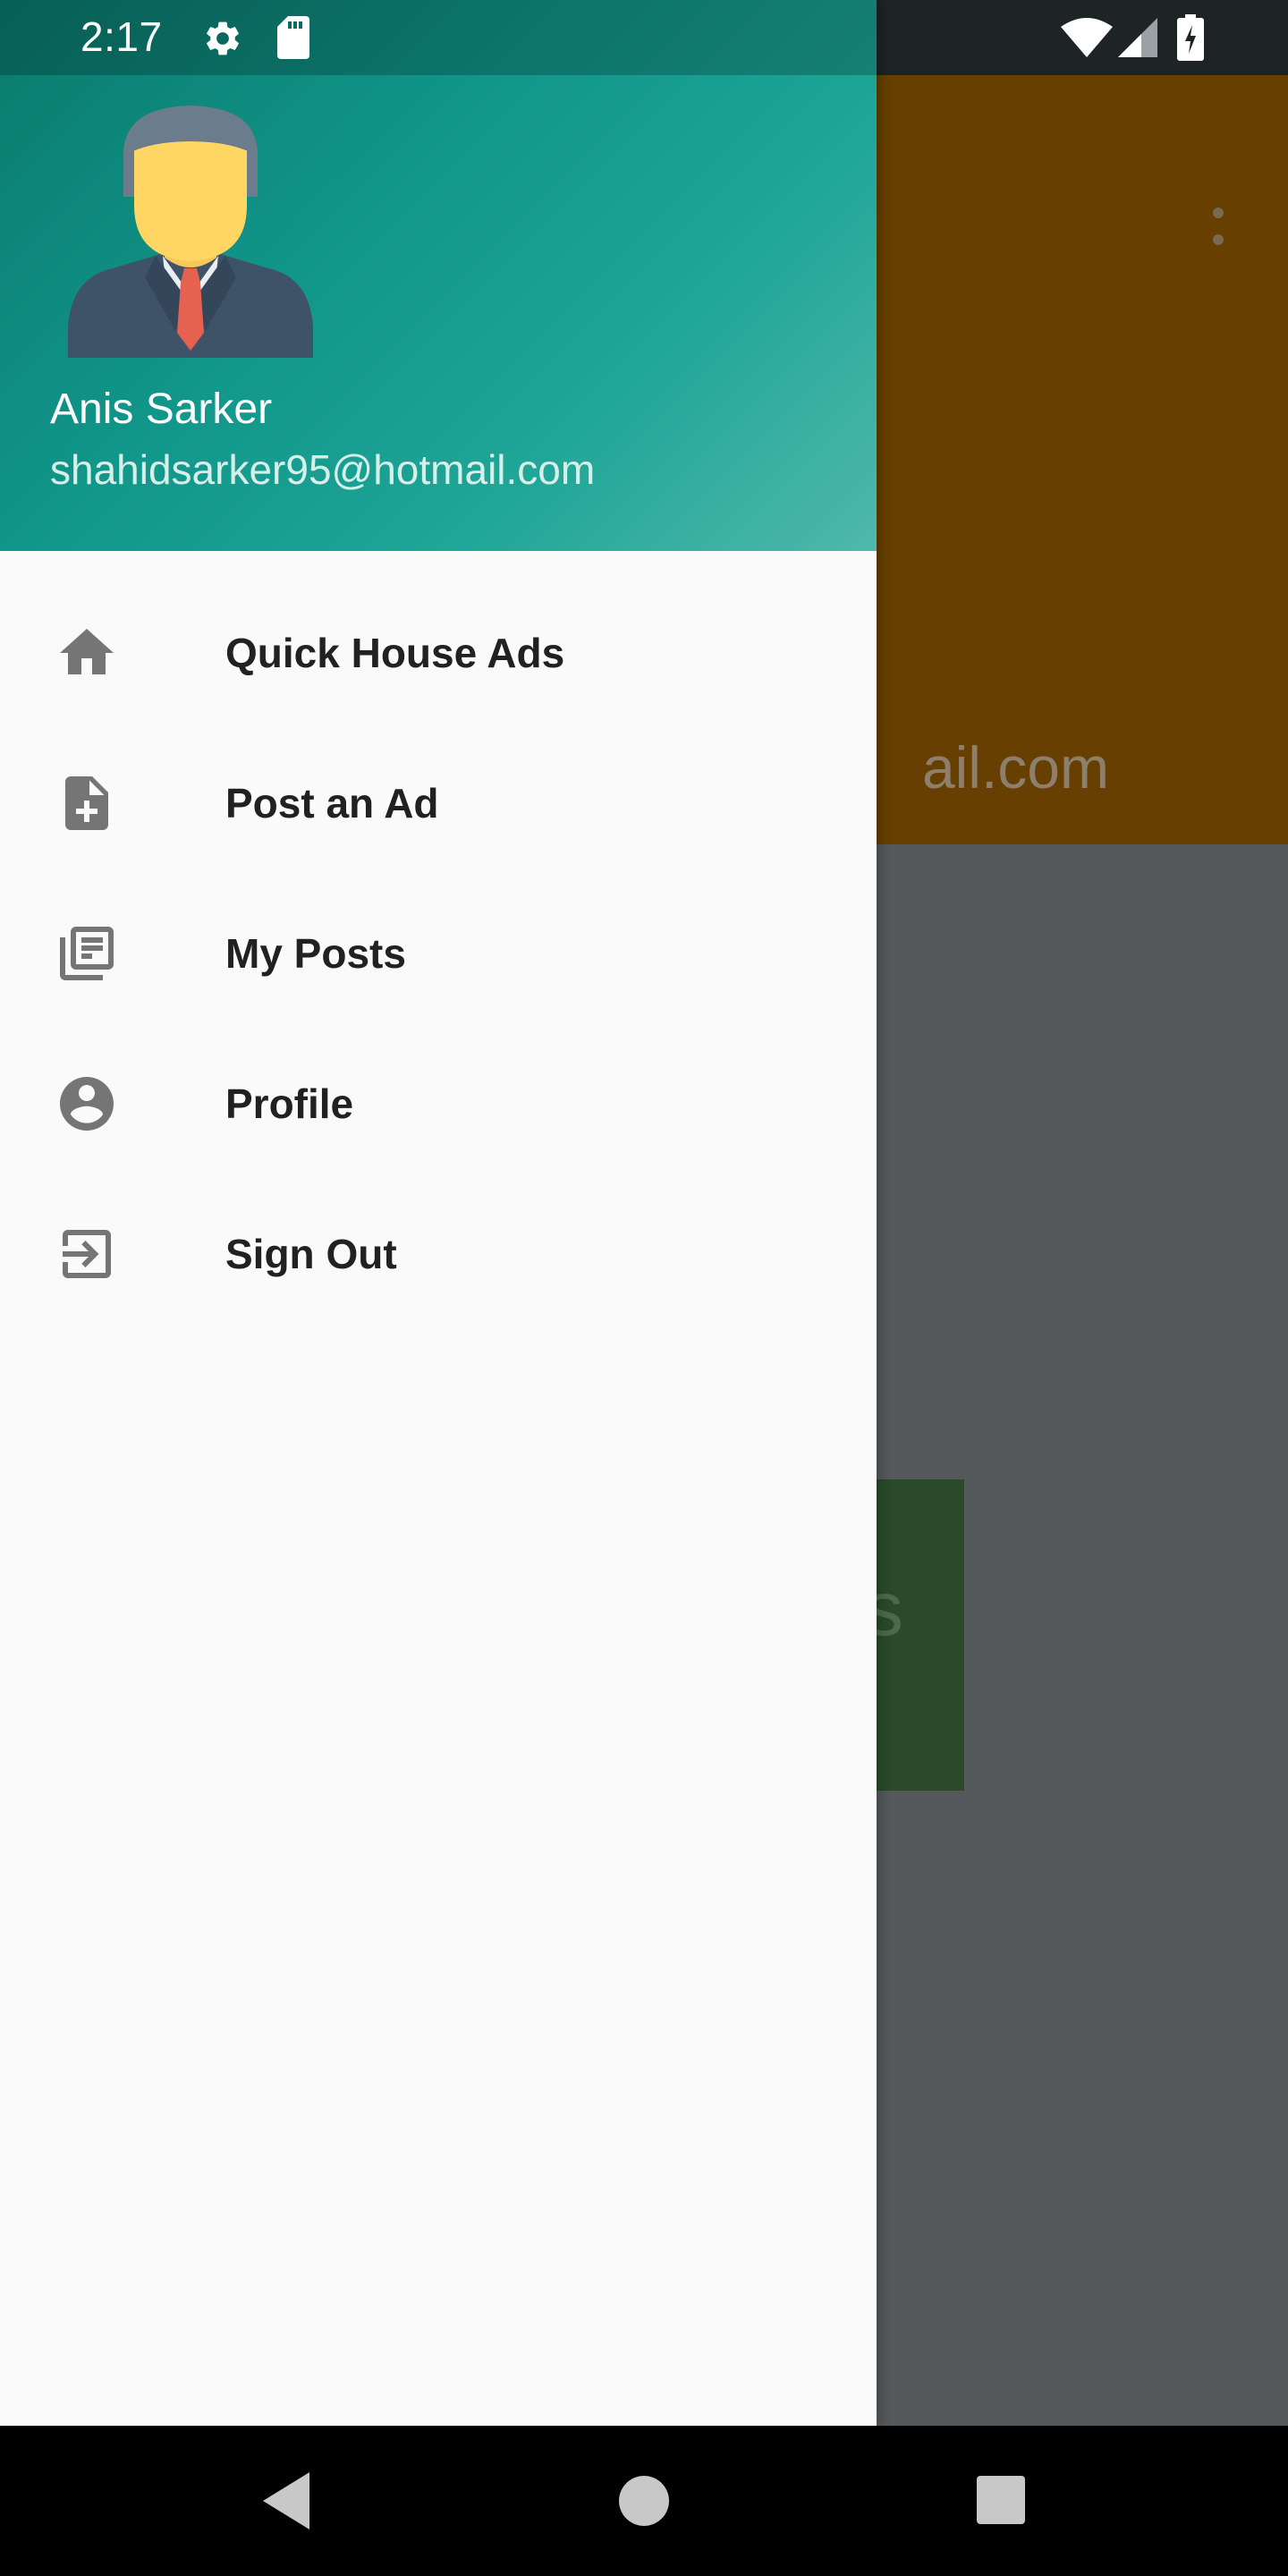 The width and height of the screenshot is (1288, 2576). Describe the element at coordinates (438, 1104) in the screenshot. I see `menu-item-profile: Profile` at that location.